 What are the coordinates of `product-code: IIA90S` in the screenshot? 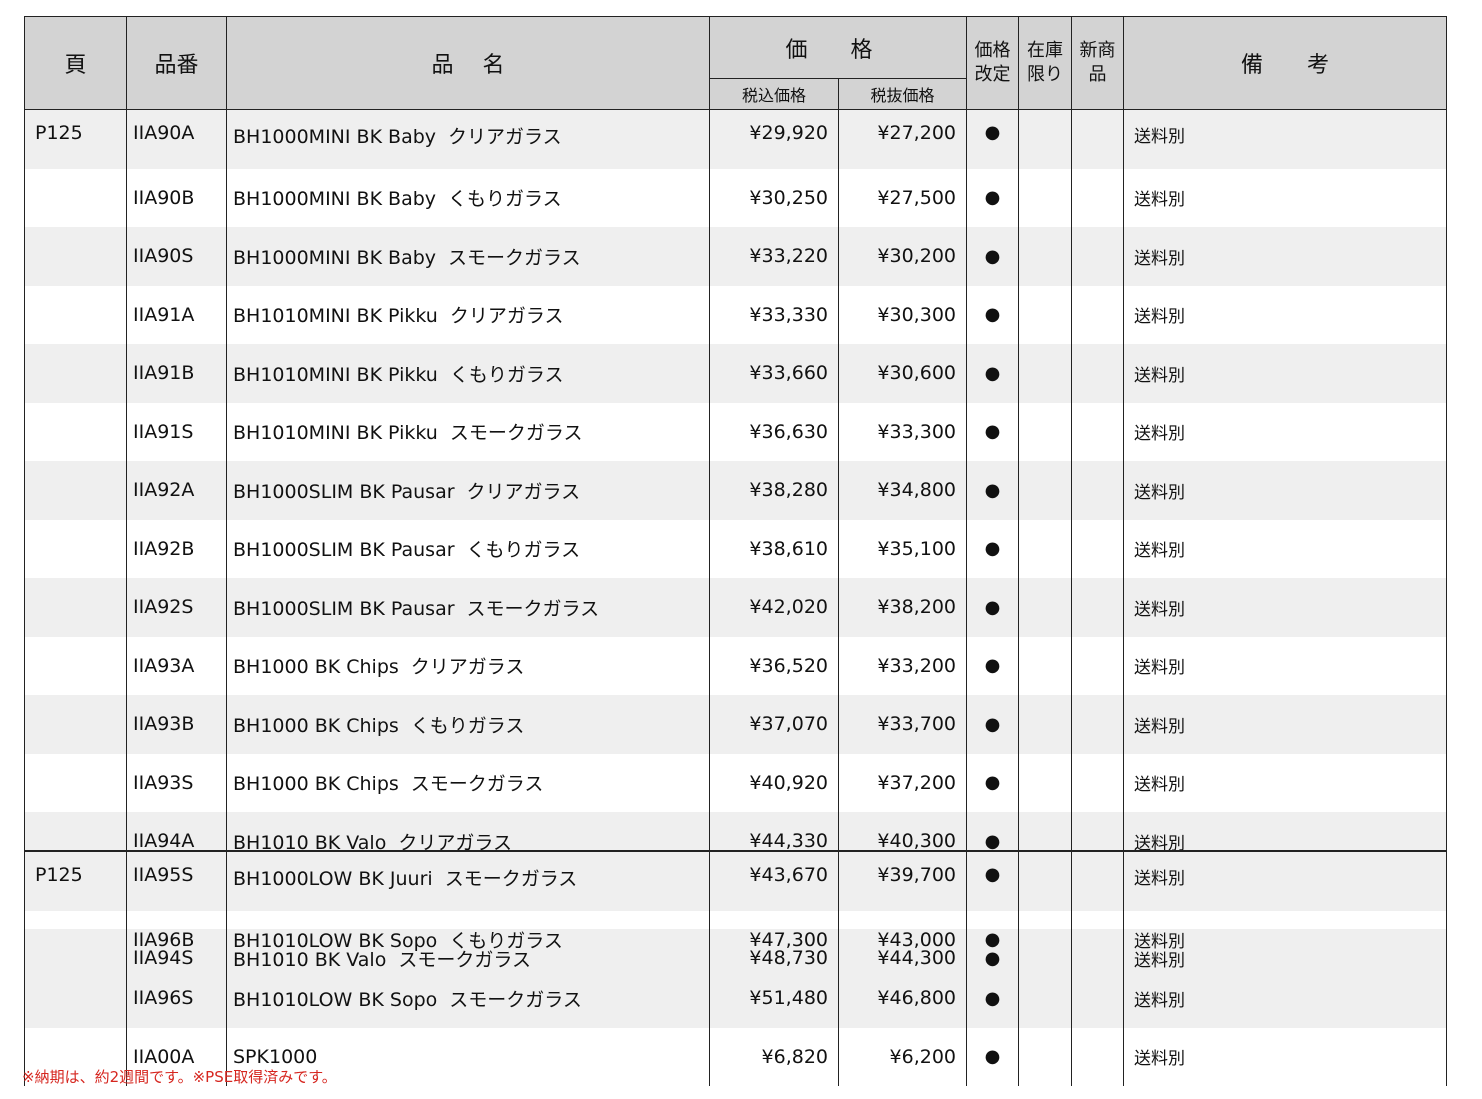 It's located at (176, 256).